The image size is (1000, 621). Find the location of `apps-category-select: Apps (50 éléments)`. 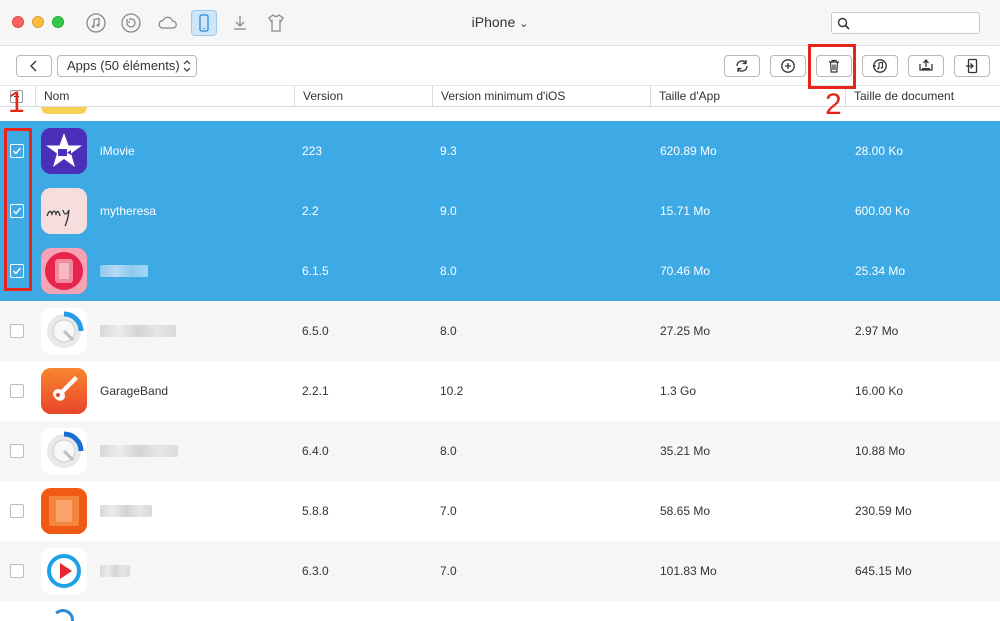

apps-category-select: Apps (50 éléments) is located at coordinates (127, 66).